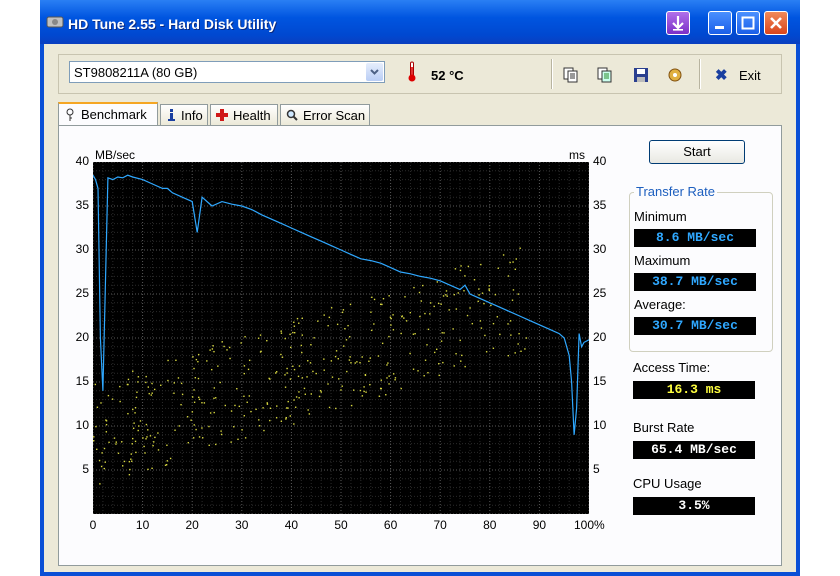  Describe the element at coordinates (172, 24) in the screenshot. I see `window-title: HD Tune 2.55 - Hard Disk Utility` at that location.